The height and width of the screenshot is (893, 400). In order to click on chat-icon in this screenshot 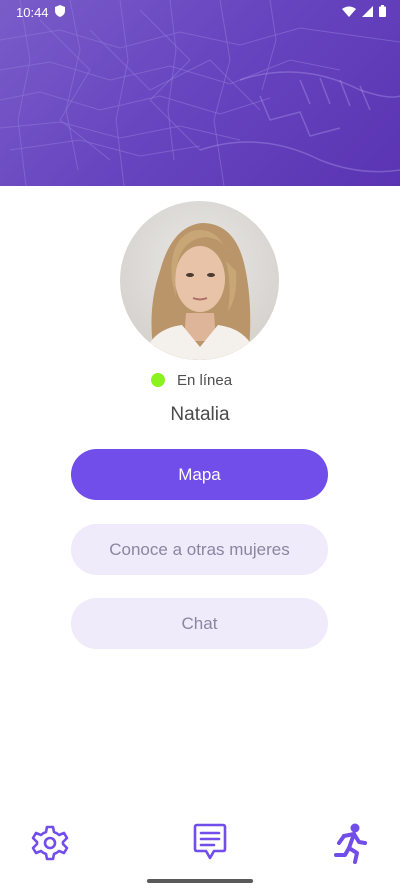, I will do `click(210, 843)`.